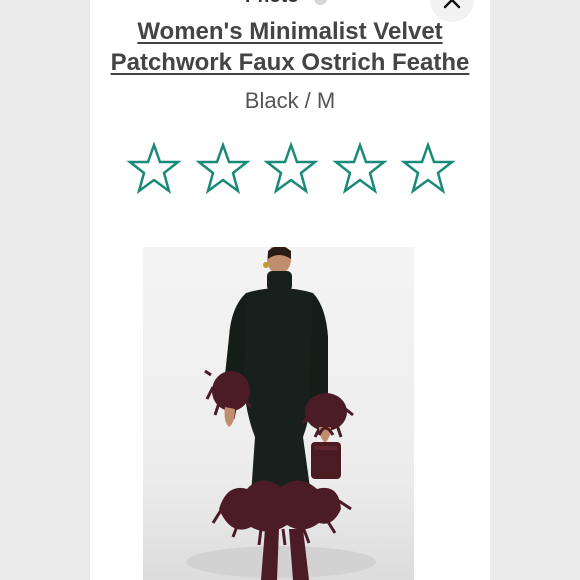  What do you see at coordinates (290, 31) in the screenshot?
I see `product-title-line-1: Women's Minimalist Velvet` at bounding box center [290, 31].